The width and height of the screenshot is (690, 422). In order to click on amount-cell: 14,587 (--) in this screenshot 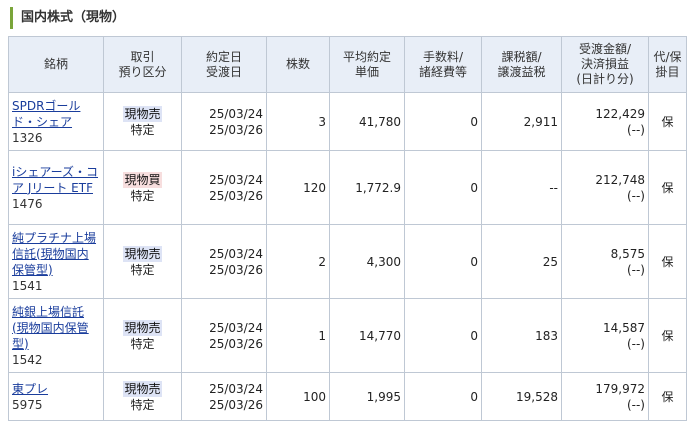, I will do `click(605, 335)`.